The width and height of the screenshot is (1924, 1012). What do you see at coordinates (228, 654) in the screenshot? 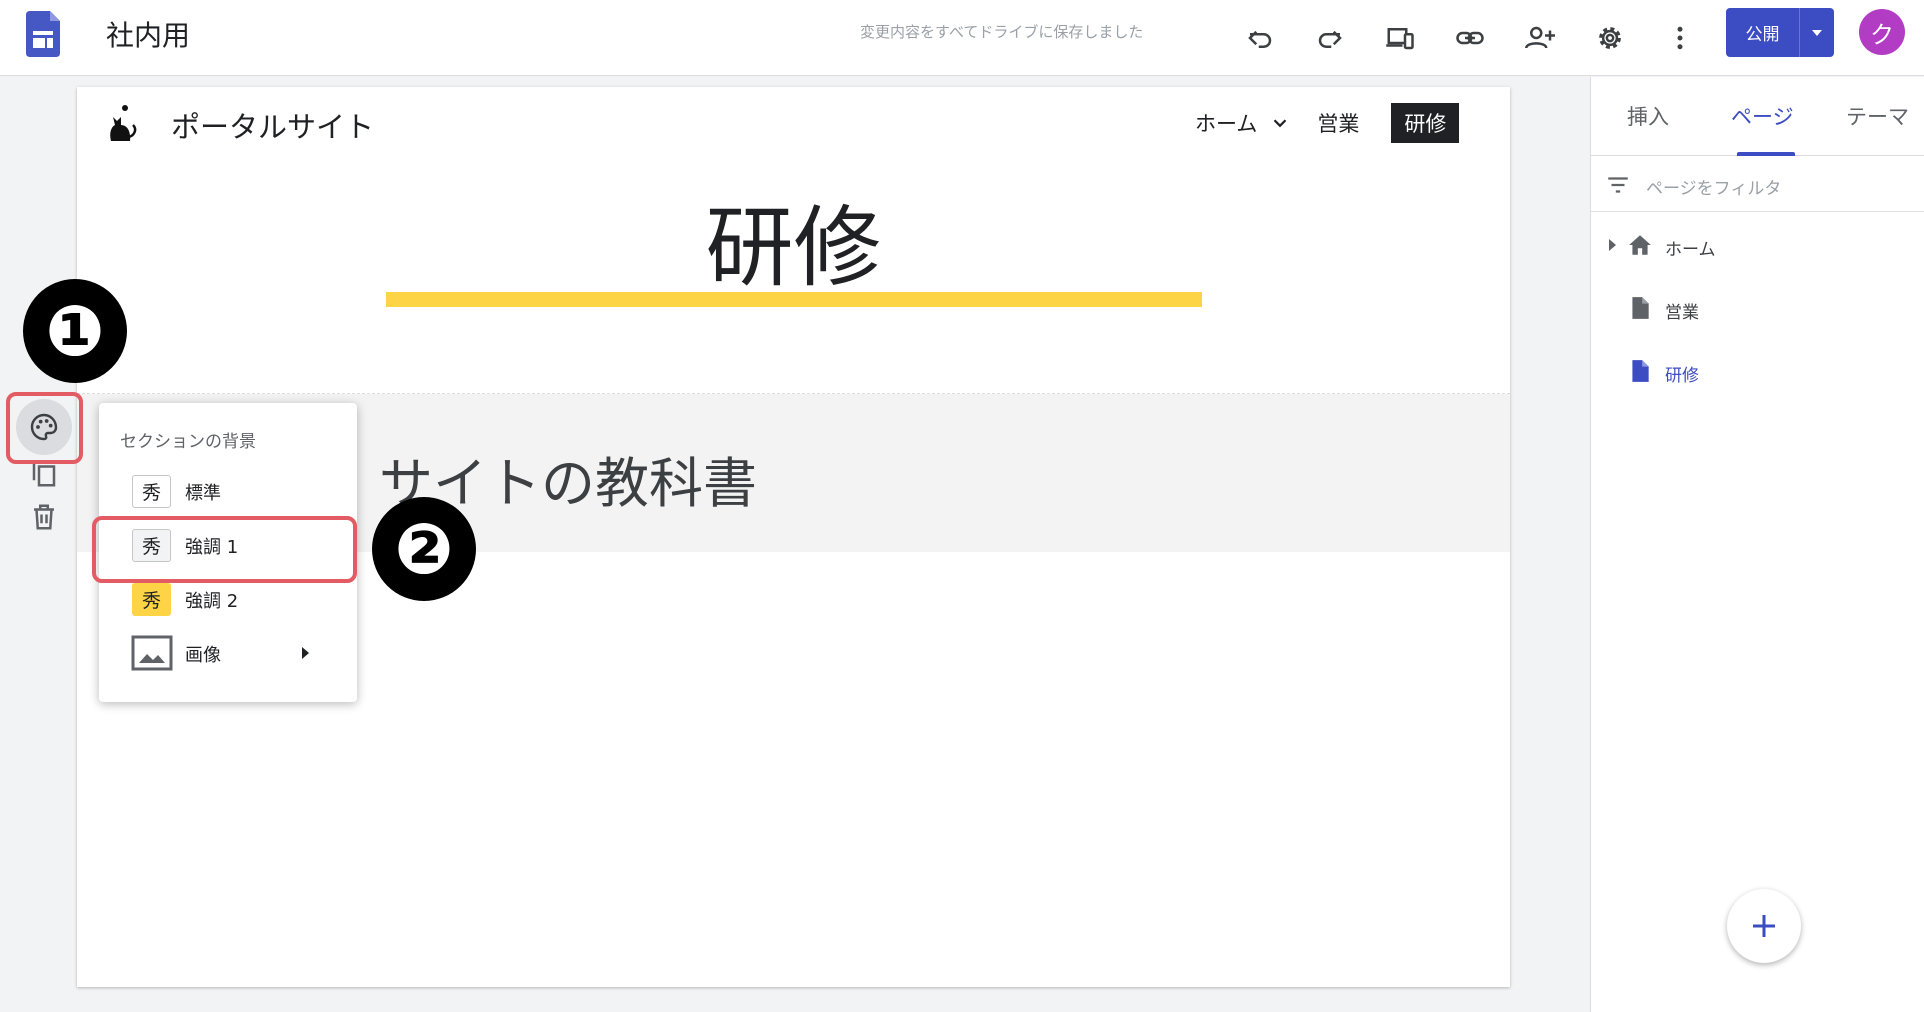
I see `menu-item-image: 画像` at bounding box center [228, 654].